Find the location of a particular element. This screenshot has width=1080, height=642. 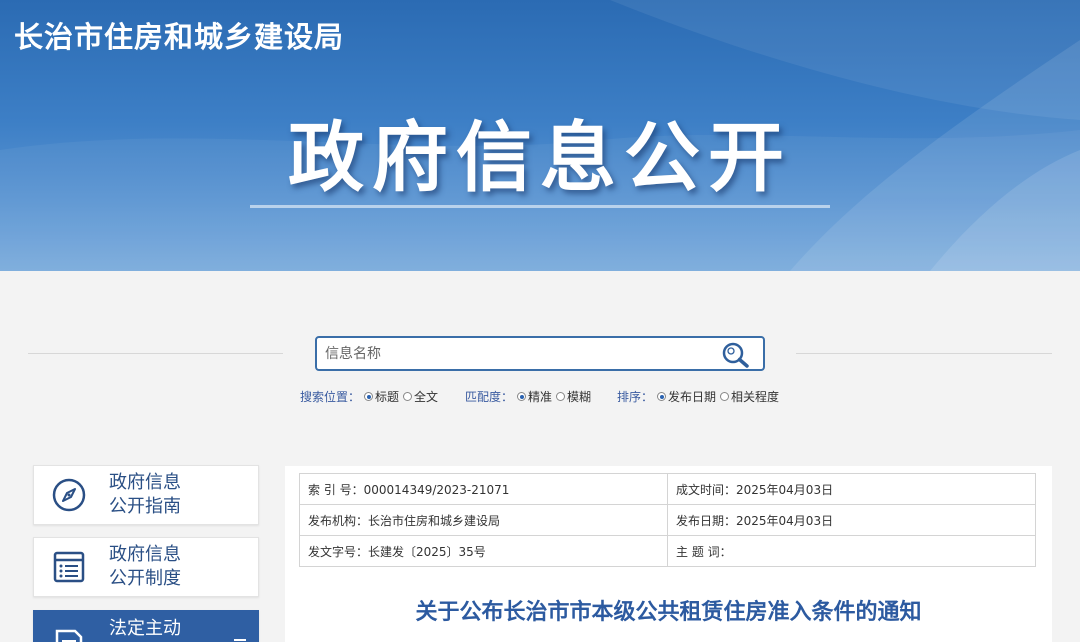

sidebar-item-system: 政府信息 公开制度 is located at coordinates (146, 567).